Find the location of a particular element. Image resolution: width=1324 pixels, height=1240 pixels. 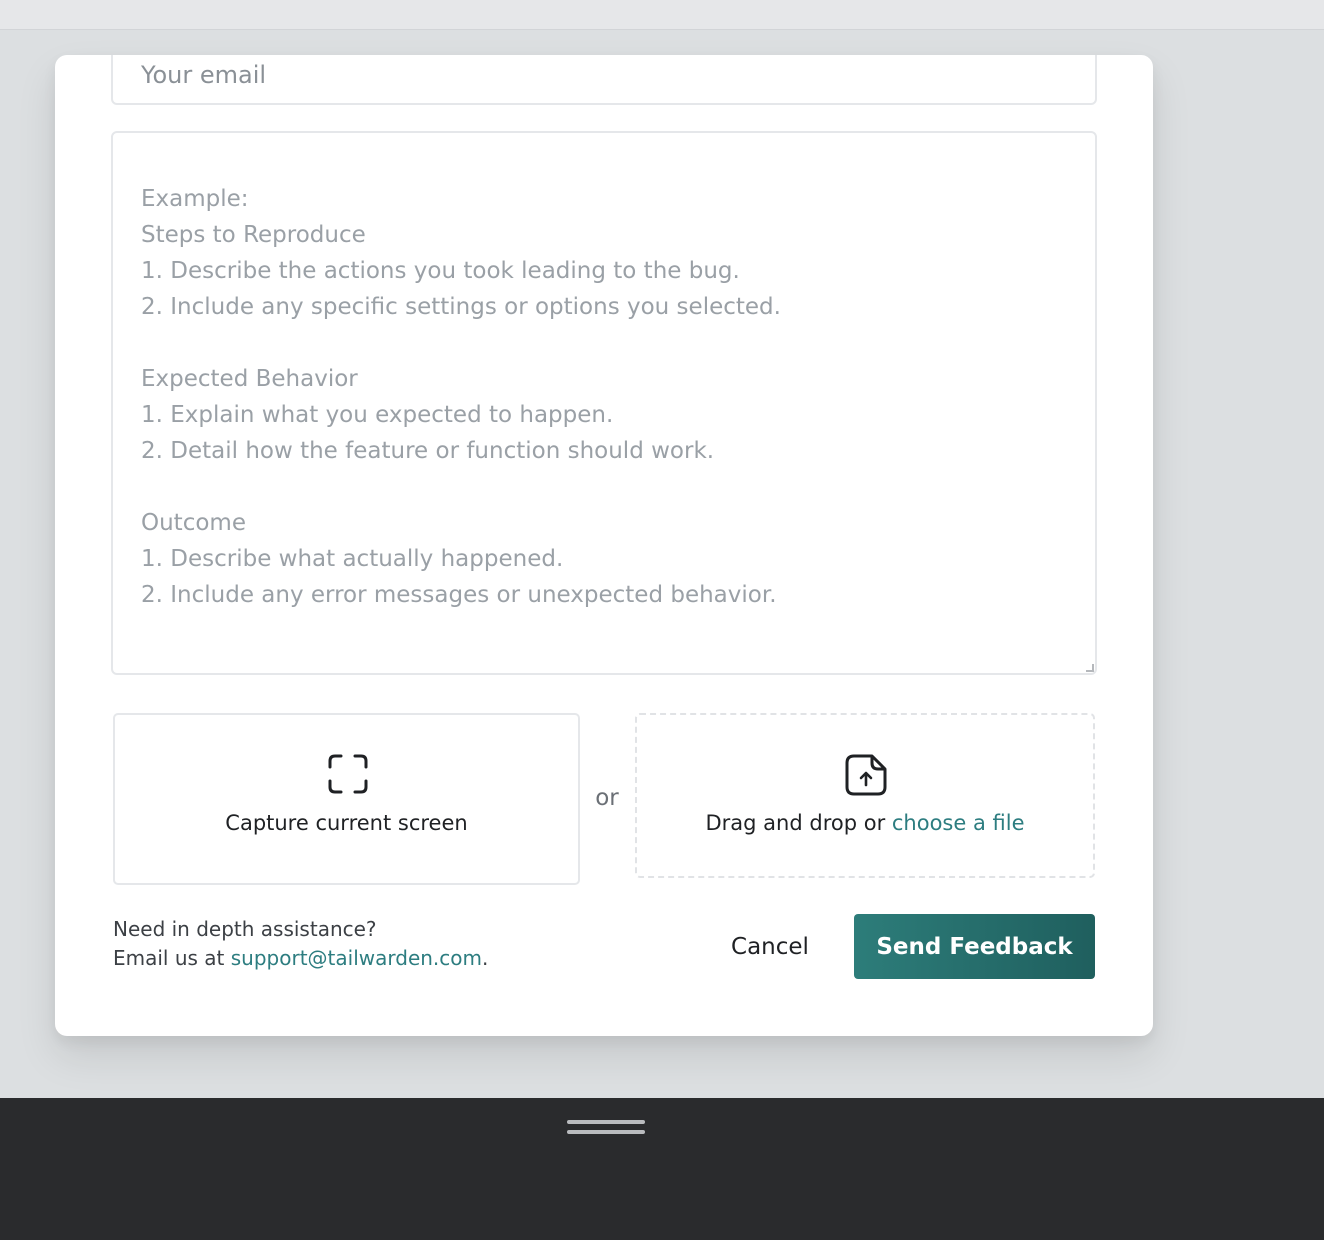

screen-capture-icon is located at coordinates (348, 774).